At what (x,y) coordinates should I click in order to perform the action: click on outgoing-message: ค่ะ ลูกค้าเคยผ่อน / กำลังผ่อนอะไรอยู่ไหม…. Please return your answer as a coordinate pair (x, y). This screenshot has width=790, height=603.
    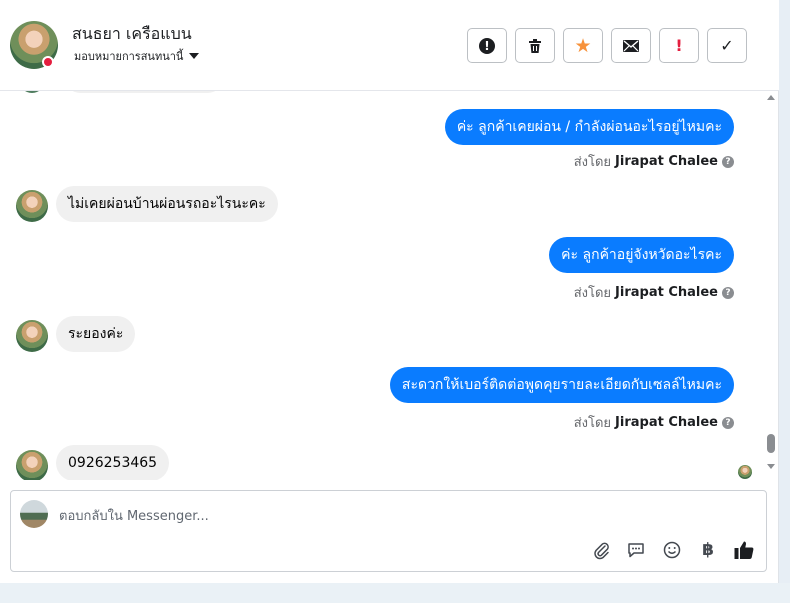
    Looking at the image, I should click on (589, 127).